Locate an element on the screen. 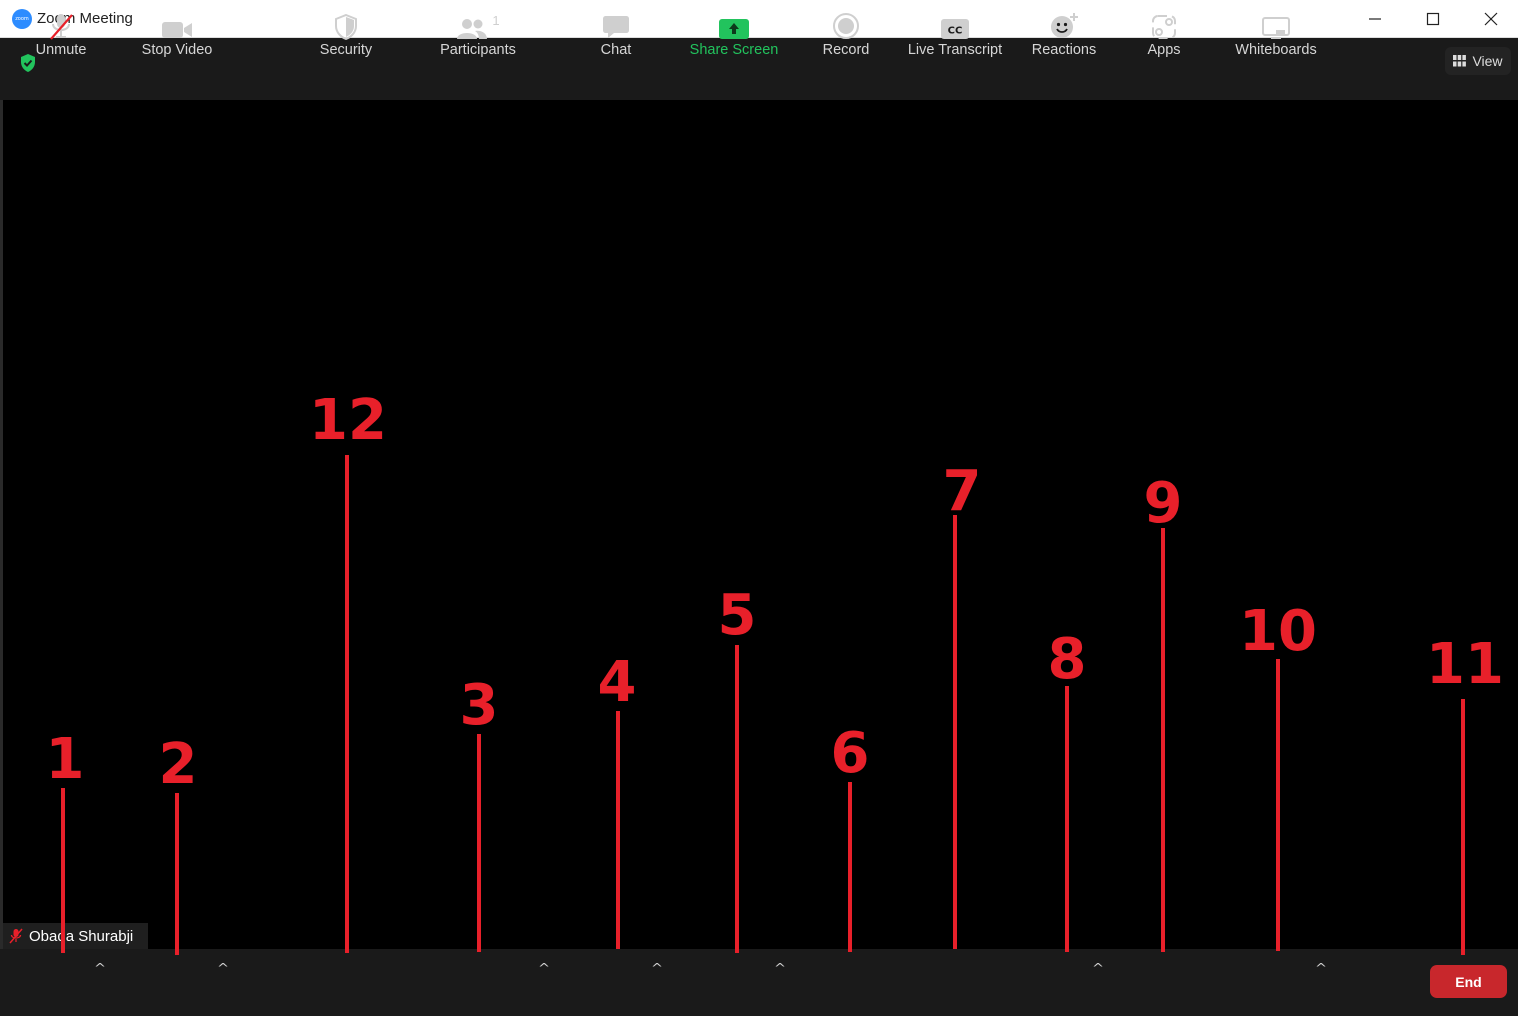 The height and width of the screenshot is (1016, 1518). annotation-number: 6 is located at coordinates (850, 753).